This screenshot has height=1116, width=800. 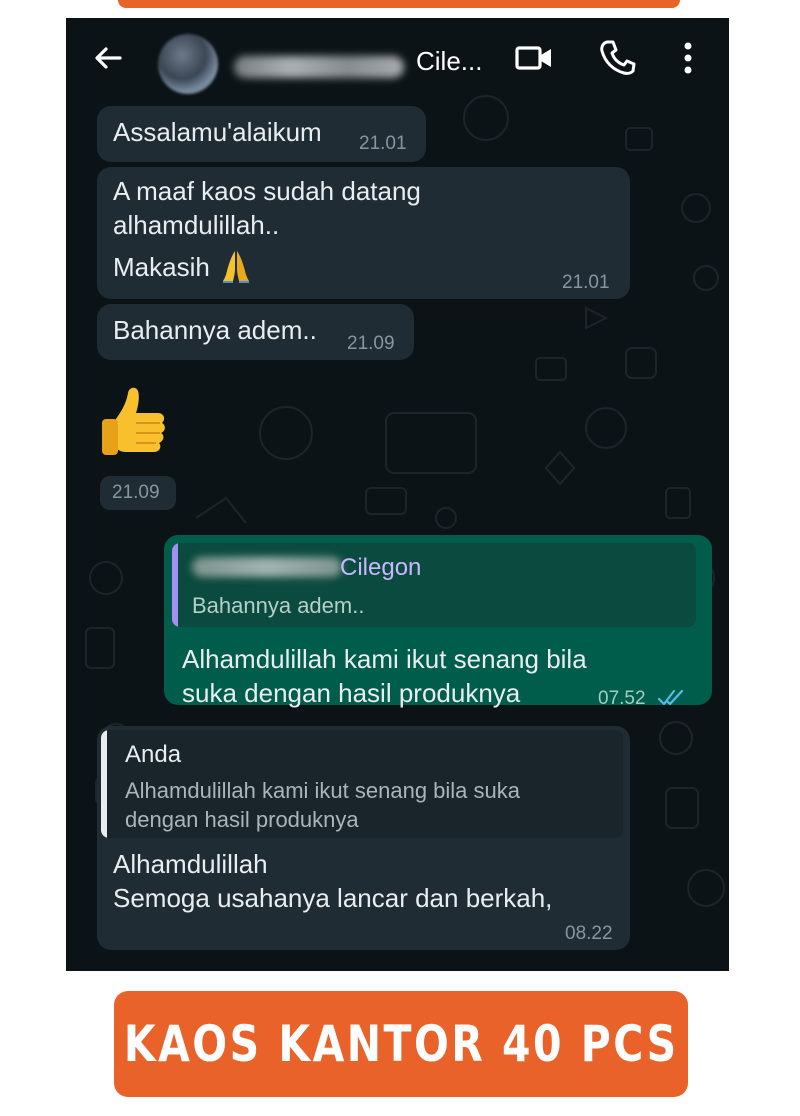 I want to click on quote-text-line: dengan hasil produknya, so click(x=242, y=819).